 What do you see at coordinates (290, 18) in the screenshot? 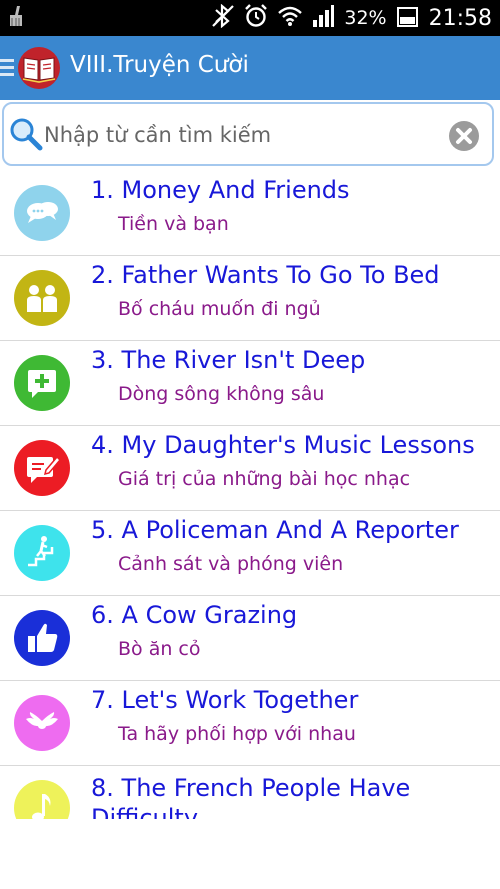
I see `wifi-icon` at bounding box center [290, 18].